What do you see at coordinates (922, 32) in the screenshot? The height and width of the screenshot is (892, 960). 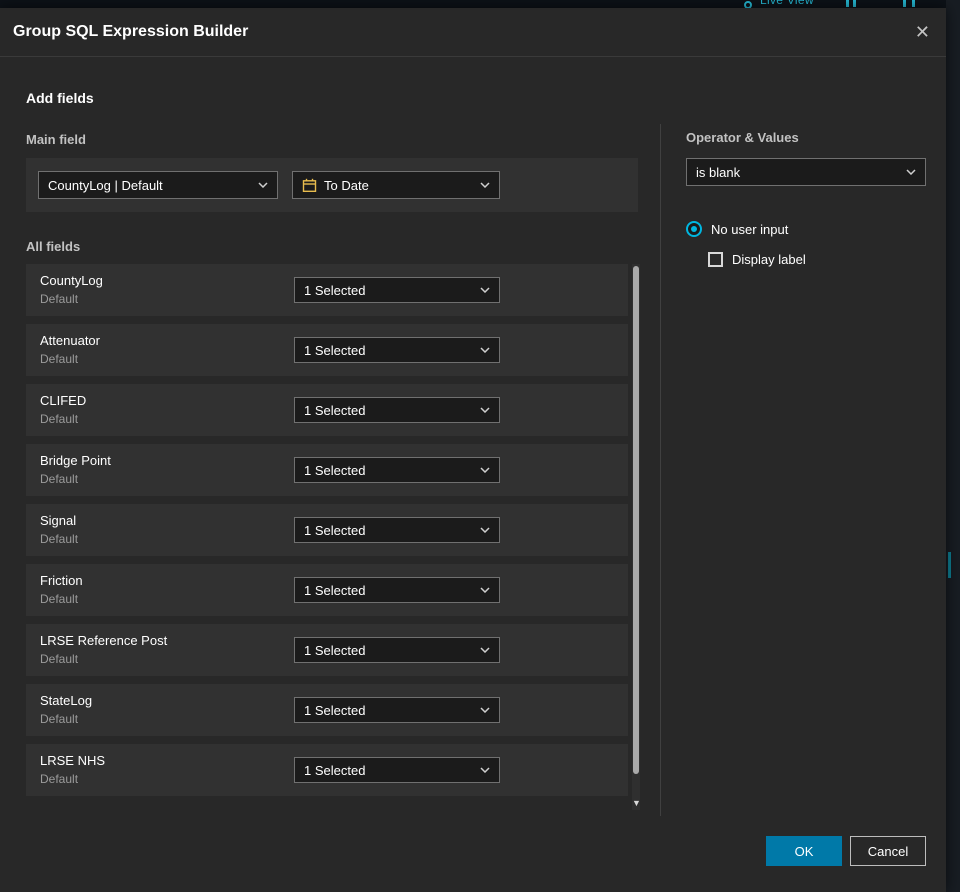 I see `close-icon: ✕` at bounding box center [922, 32].